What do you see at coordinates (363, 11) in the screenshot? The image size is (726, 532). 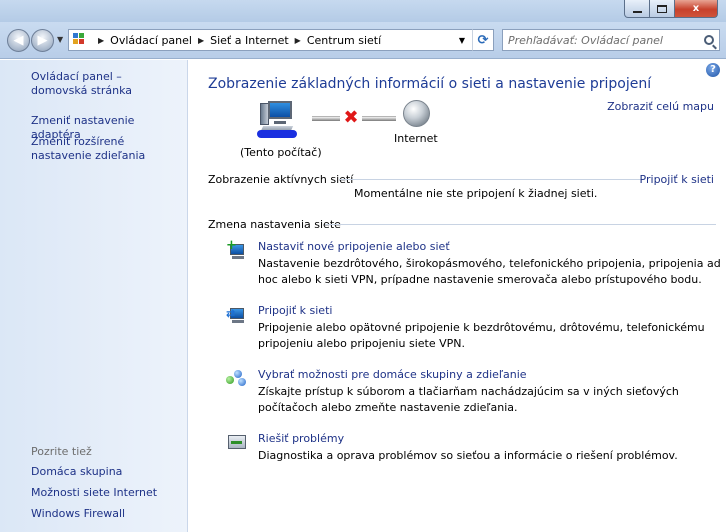 I see `window-titlebar: x` at bounding box center [363, 11].